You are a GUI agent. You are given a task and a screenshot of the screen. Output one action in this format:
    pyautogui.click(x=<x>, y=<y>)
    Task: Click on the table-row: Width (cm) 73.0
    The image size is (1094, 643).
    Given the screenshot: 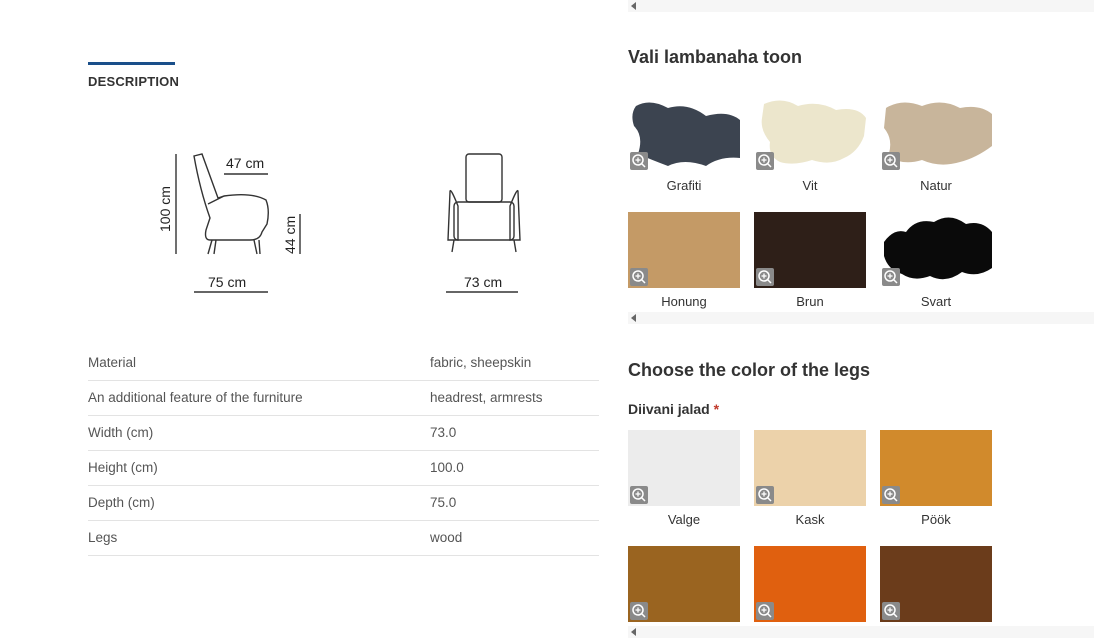 What is the action you would take?
    pyautogui.click(x=343, y=433)
    